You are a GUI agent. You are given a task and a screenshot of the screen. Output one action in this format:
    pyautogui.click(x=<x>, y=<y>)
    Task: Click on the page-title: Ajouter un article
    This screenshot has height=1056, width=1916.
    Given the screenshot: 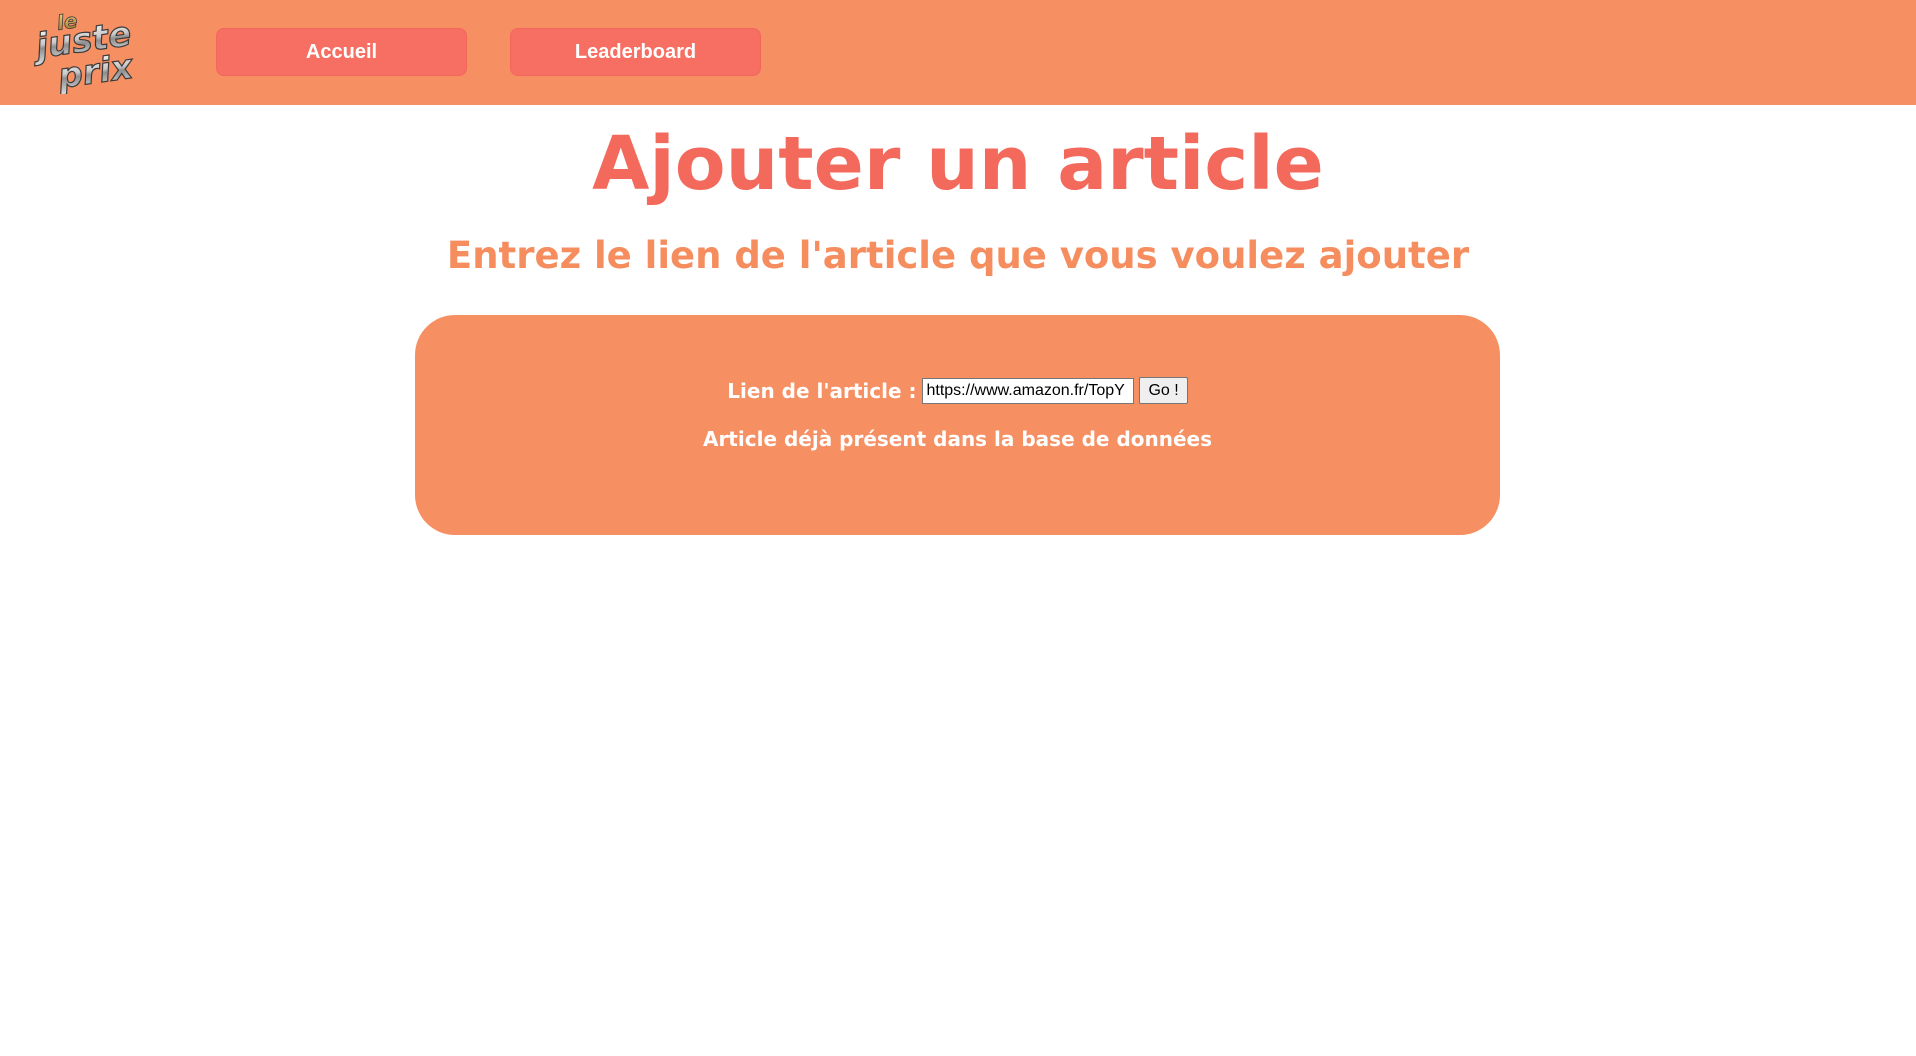 What is the action you would take?
    pyautogui.click(x=958, y=164)
    